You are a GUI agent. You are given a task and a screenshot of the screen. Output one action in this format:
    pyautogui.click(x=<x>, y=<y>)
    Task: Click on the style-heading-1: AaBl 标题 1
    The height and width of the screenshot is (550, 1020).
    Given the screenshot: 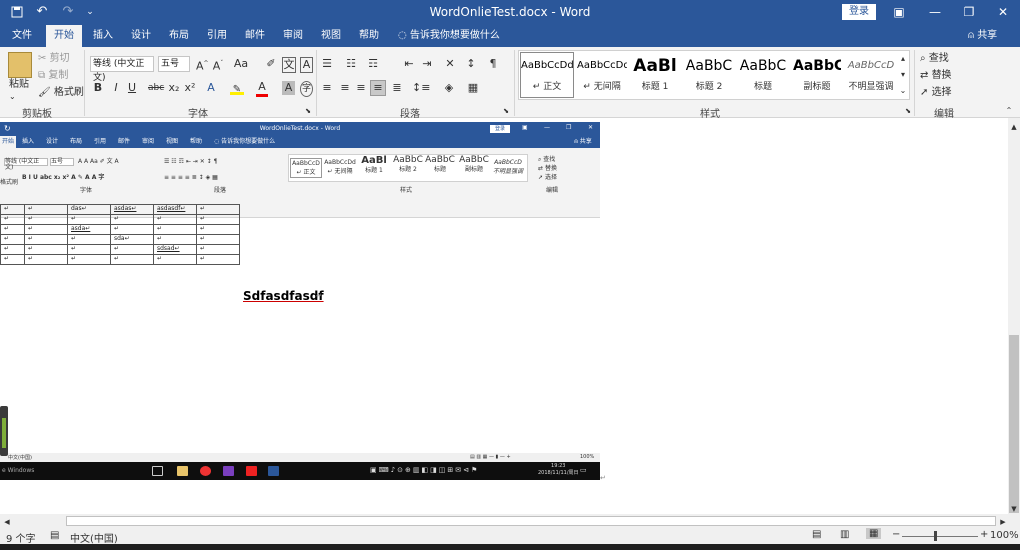 What is the action you would take?
    pyautogui.click(x=655, y=75)
    